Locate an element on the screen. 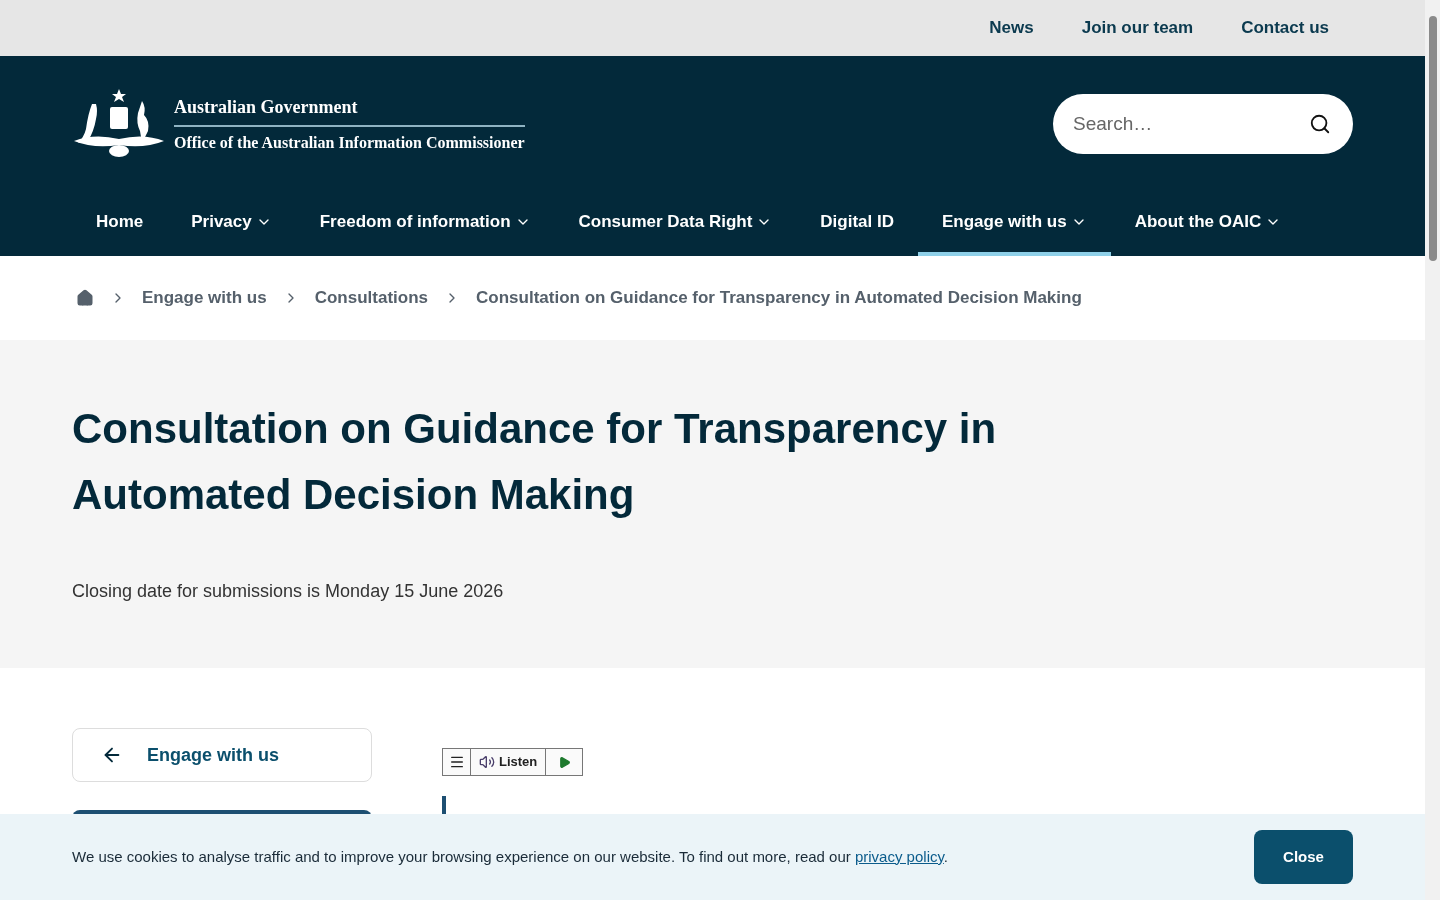 Image resolution: width=1440 pixels, height=900 pixels. search-icon is located at coordinates (1320, 124).